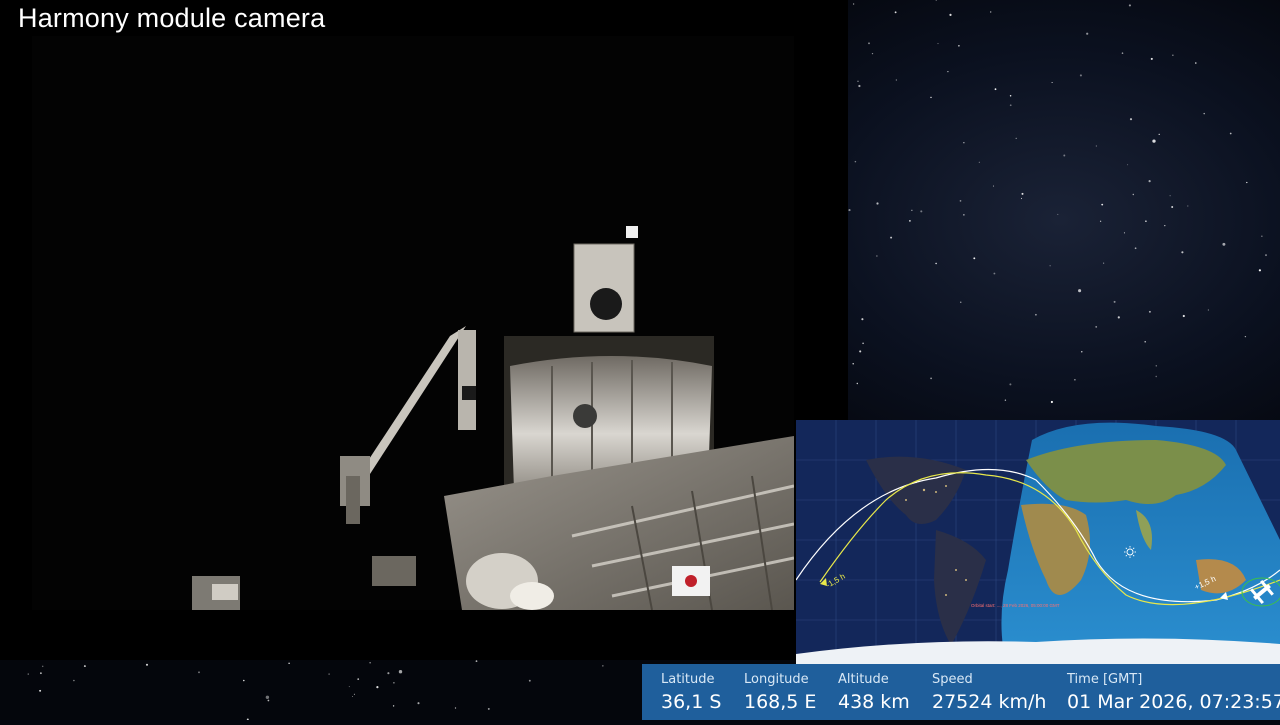 This screenshot has width=1280, height=725. What do you see at coordinates (863, 679) in the screenshot?
I see `altitude-label: Altitude` at bounding box center [863, 679].